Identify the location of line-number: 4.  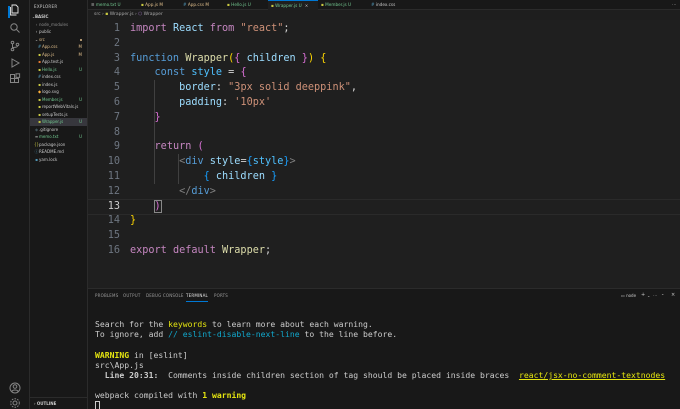
(116, 73).